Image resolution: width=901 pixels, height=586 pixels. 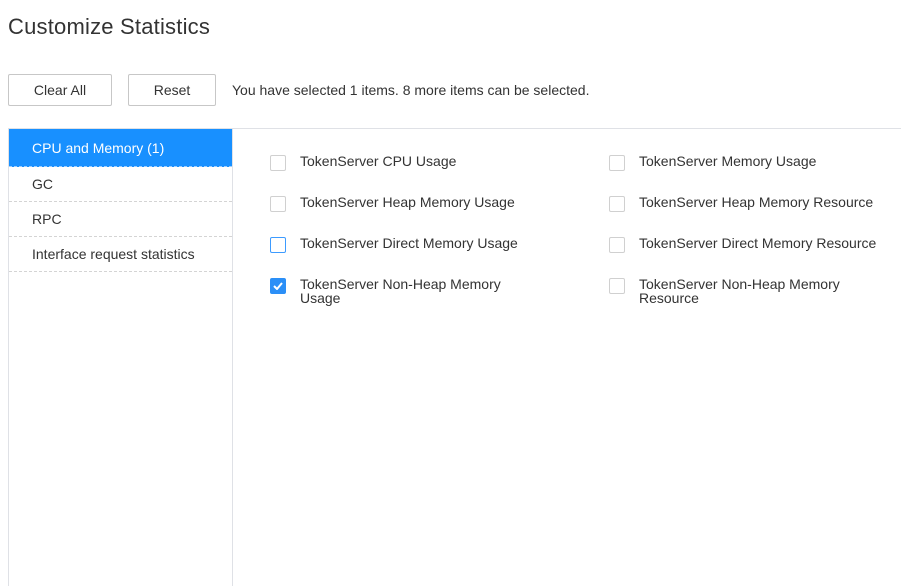 What do you see at coordinates (728, 161) in the screenshot?
I see `option-label: TokenServer Memory Usage` at bounding box center [728, 161].